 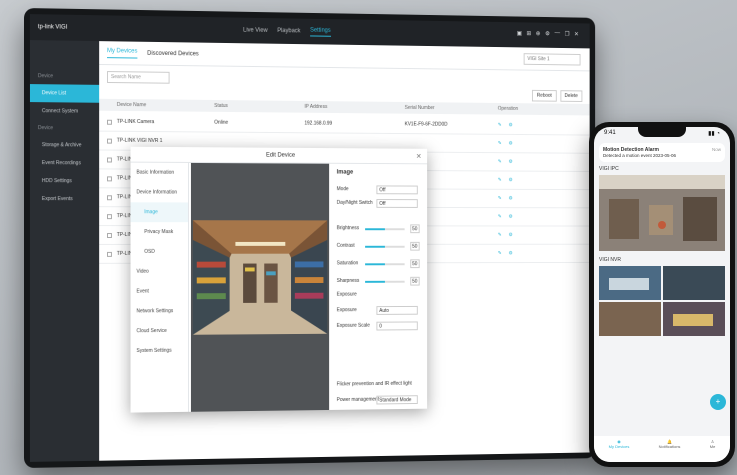 What do you see at coordinates (397, 190) in the screenshot?
I see `mode-select: Off` at bounding box center [397, 190].